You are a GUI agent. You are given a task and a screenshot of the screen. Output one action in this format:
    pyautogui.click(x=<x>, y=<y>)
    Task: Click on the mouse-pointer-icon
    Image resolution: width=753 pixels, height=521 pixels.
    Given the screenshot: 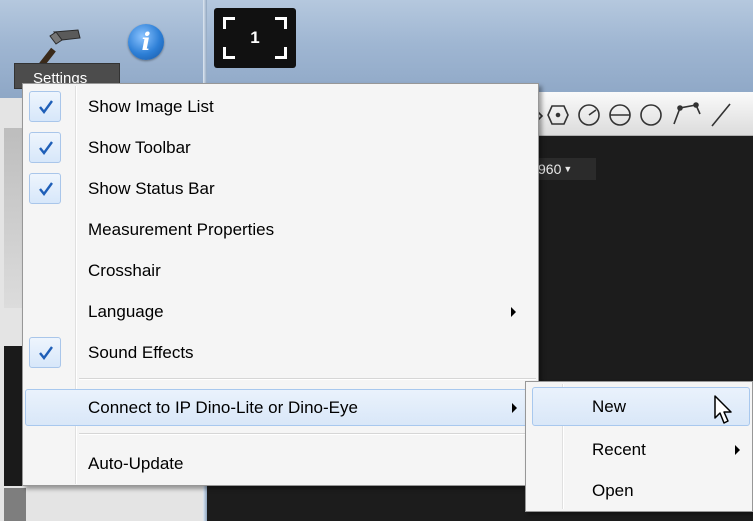 What is the action you would take?
    pyautogui.click(x=723, y=409)
    